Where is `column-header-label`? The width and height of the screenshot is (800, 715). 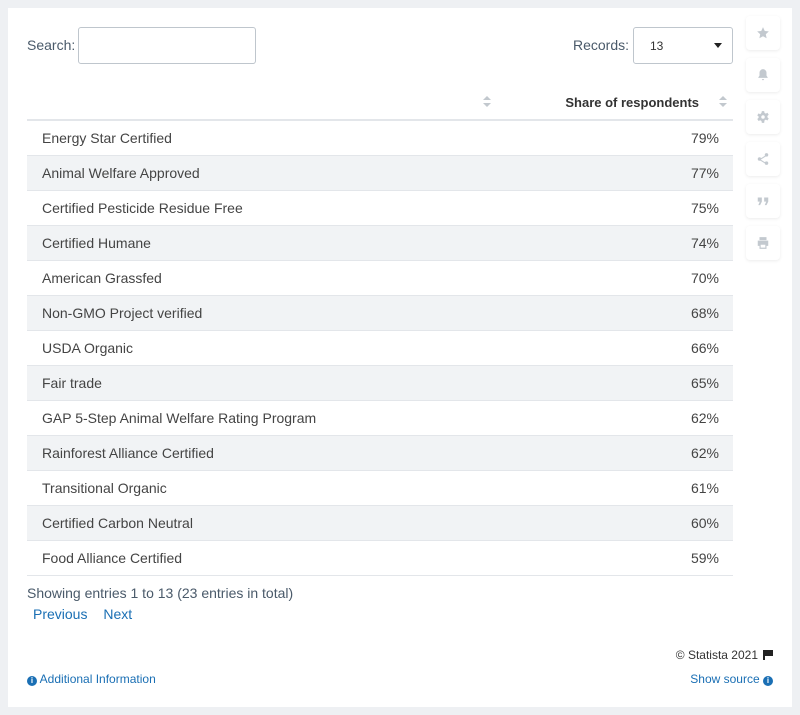 column-header-label is located at coordinates (262, 103).